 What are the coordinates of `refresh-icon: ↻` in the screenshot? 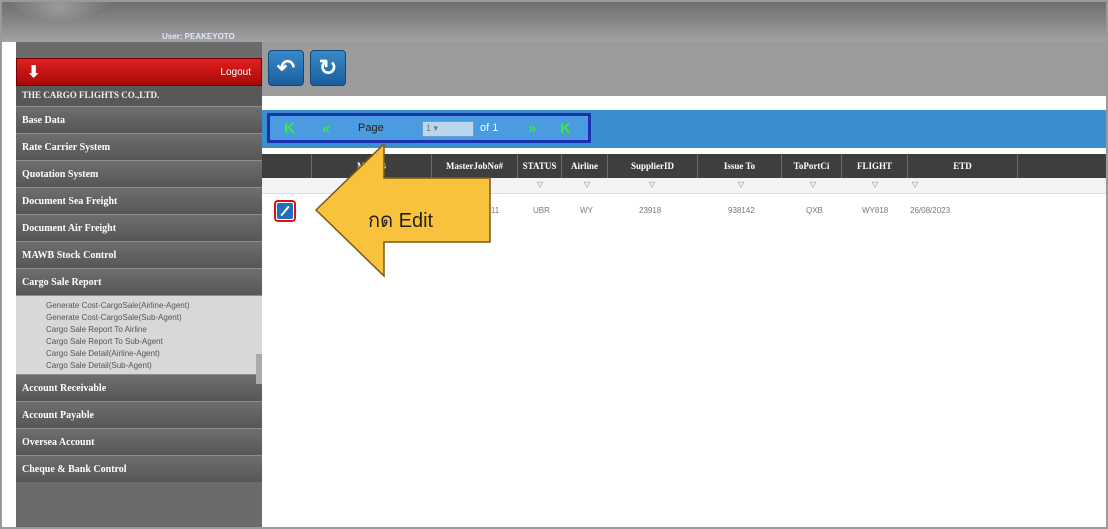 It's located at (328, 67).